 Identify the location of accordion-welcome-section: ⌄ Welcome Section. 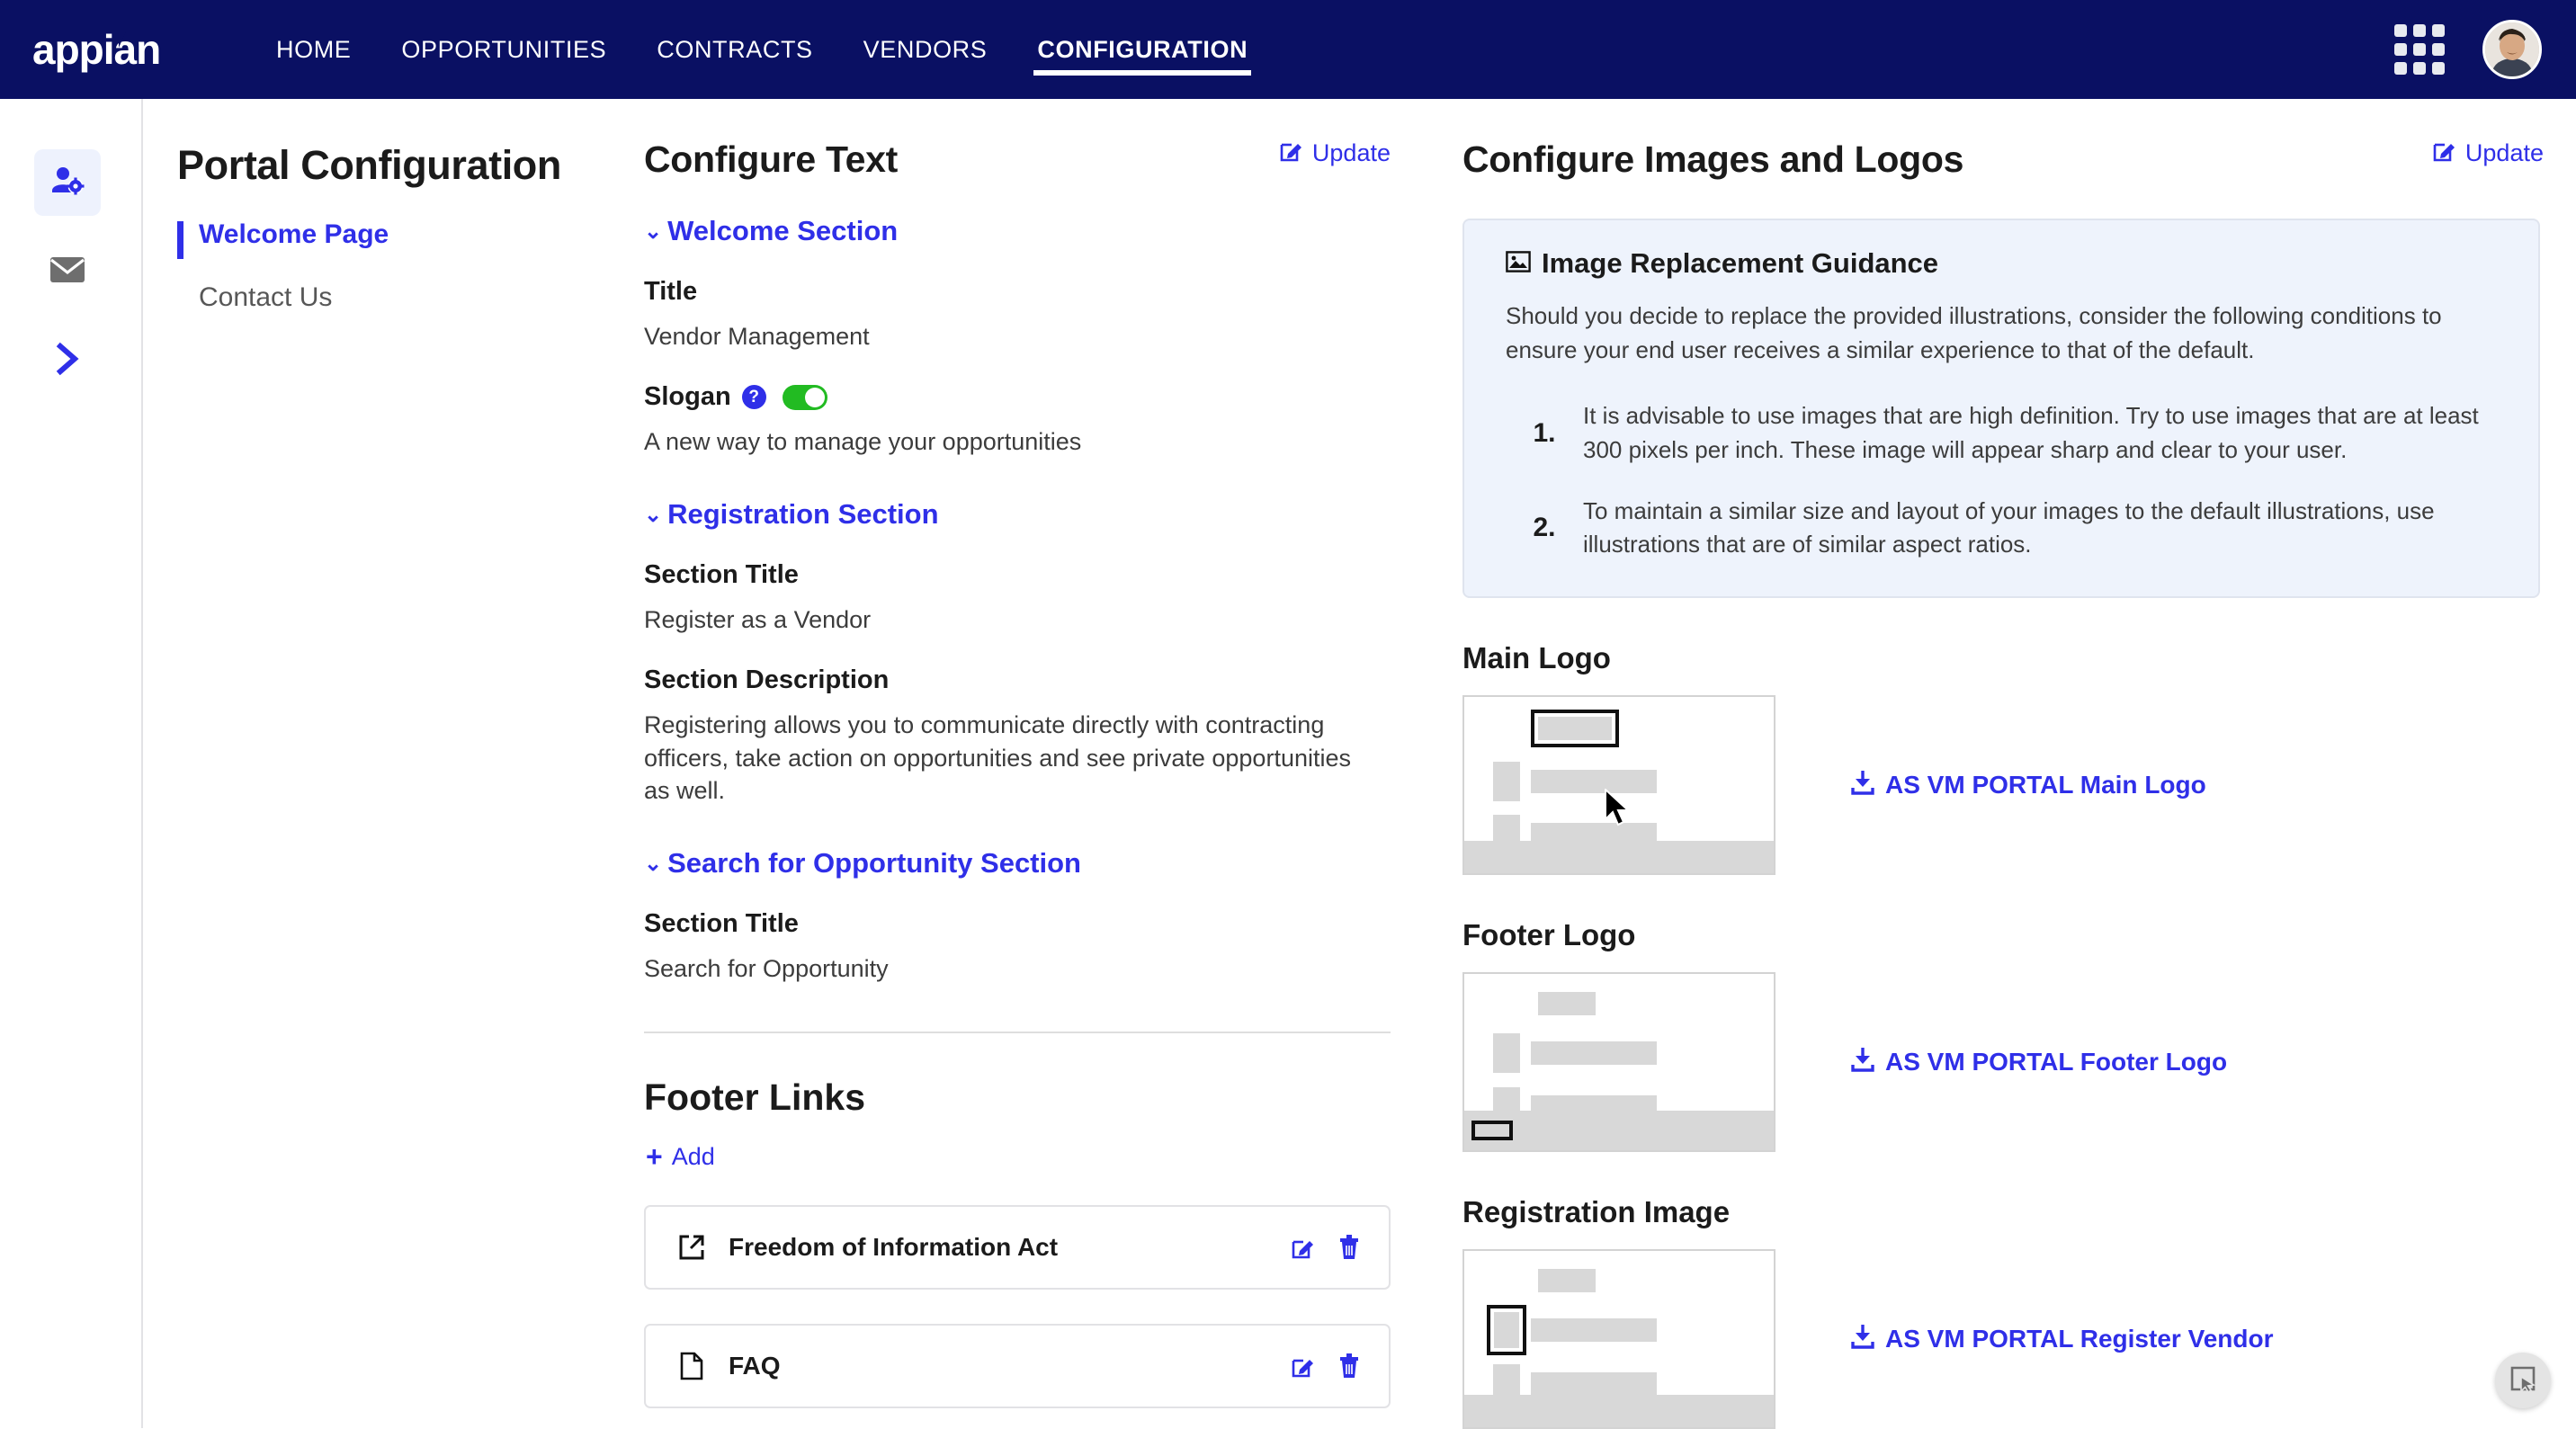
(1044, 231).